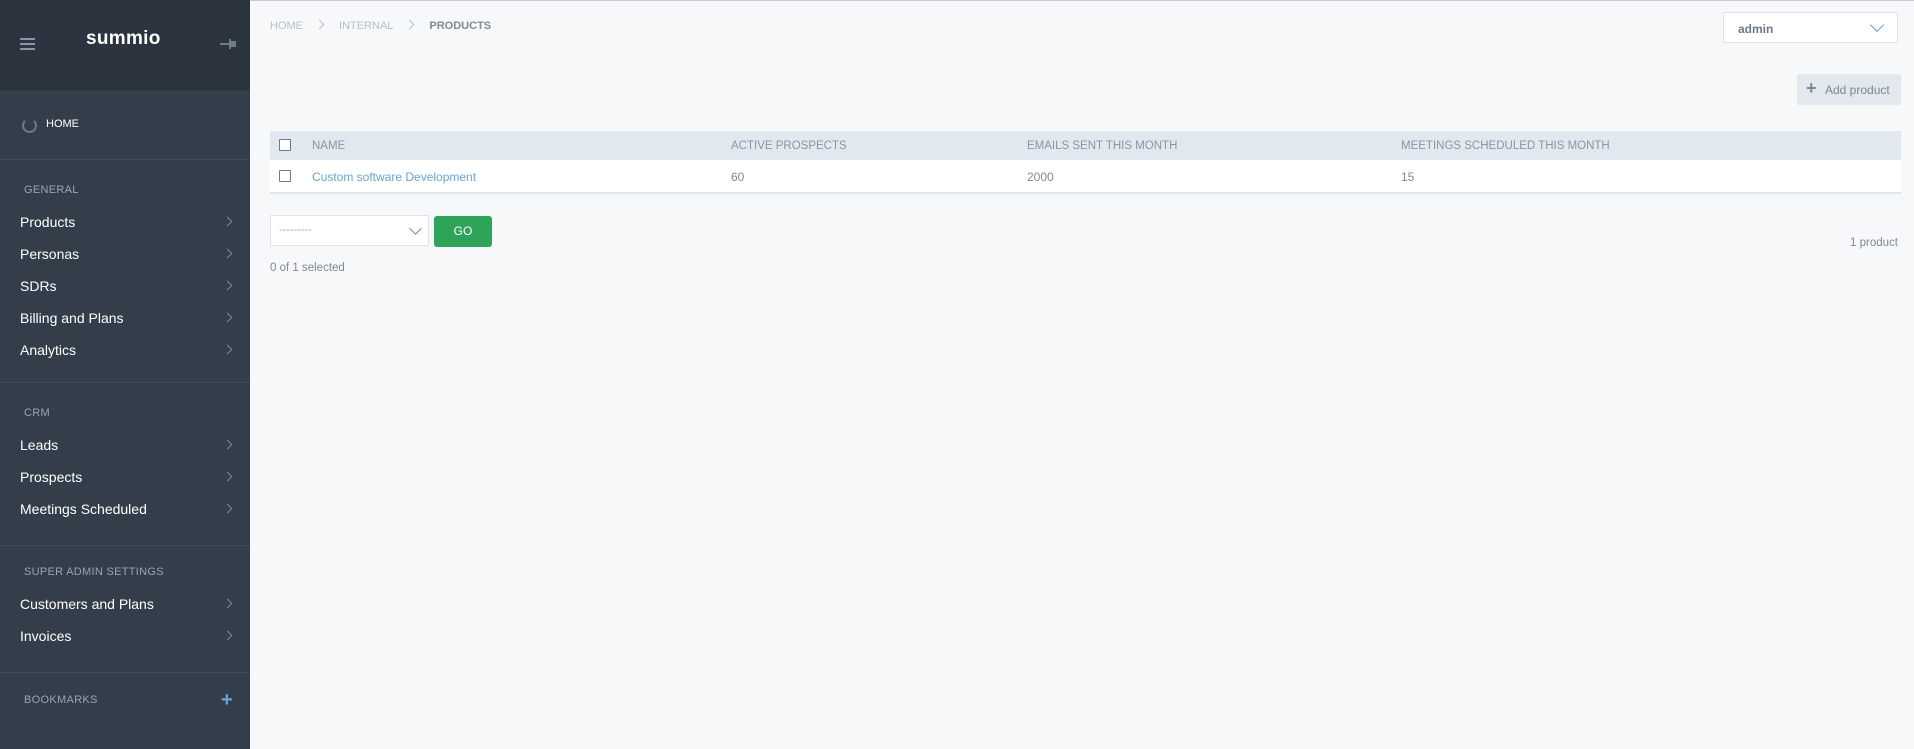 The image size is (1914, 749). I want to click on action-select: ---------, so click(349, 230).